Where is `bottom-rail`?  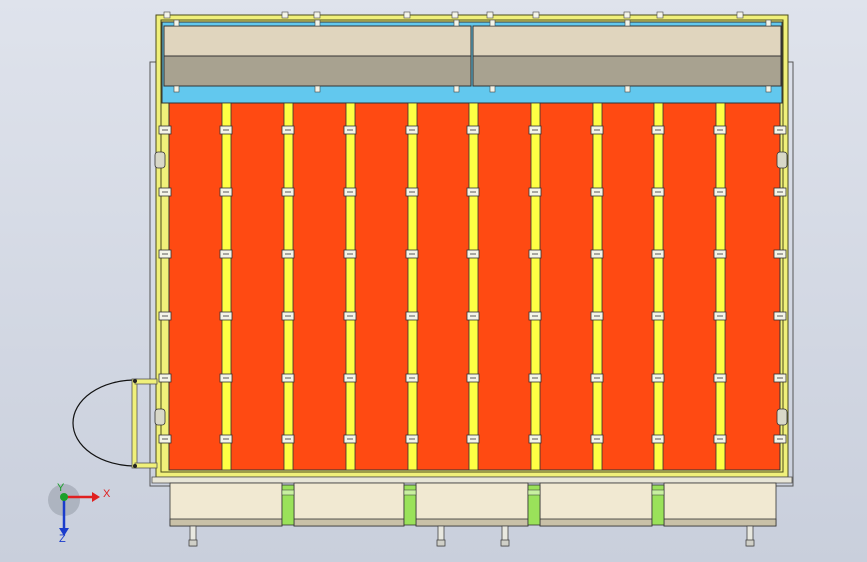
bottom-rail is located at coordinates (472, 480).